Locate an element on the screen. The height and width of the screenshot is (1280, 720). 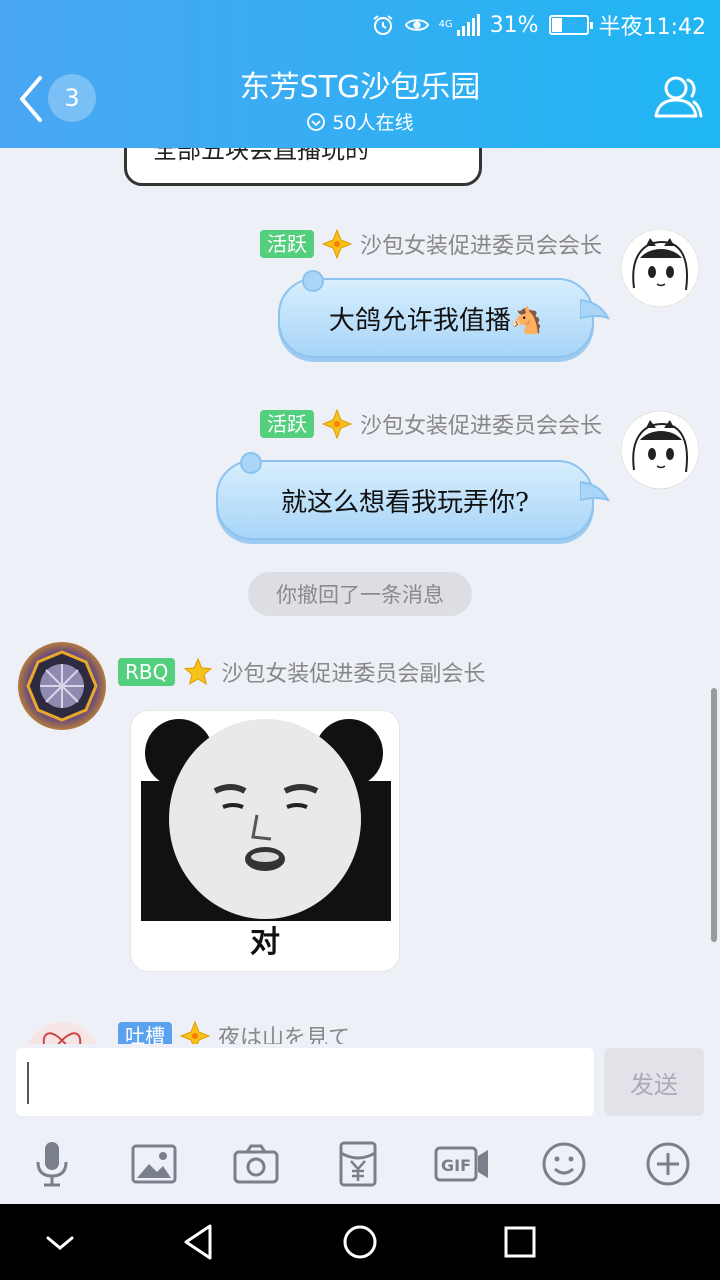
sender-meta: 吐槽 夜は山を見て is located at coordinates (234, 1032).